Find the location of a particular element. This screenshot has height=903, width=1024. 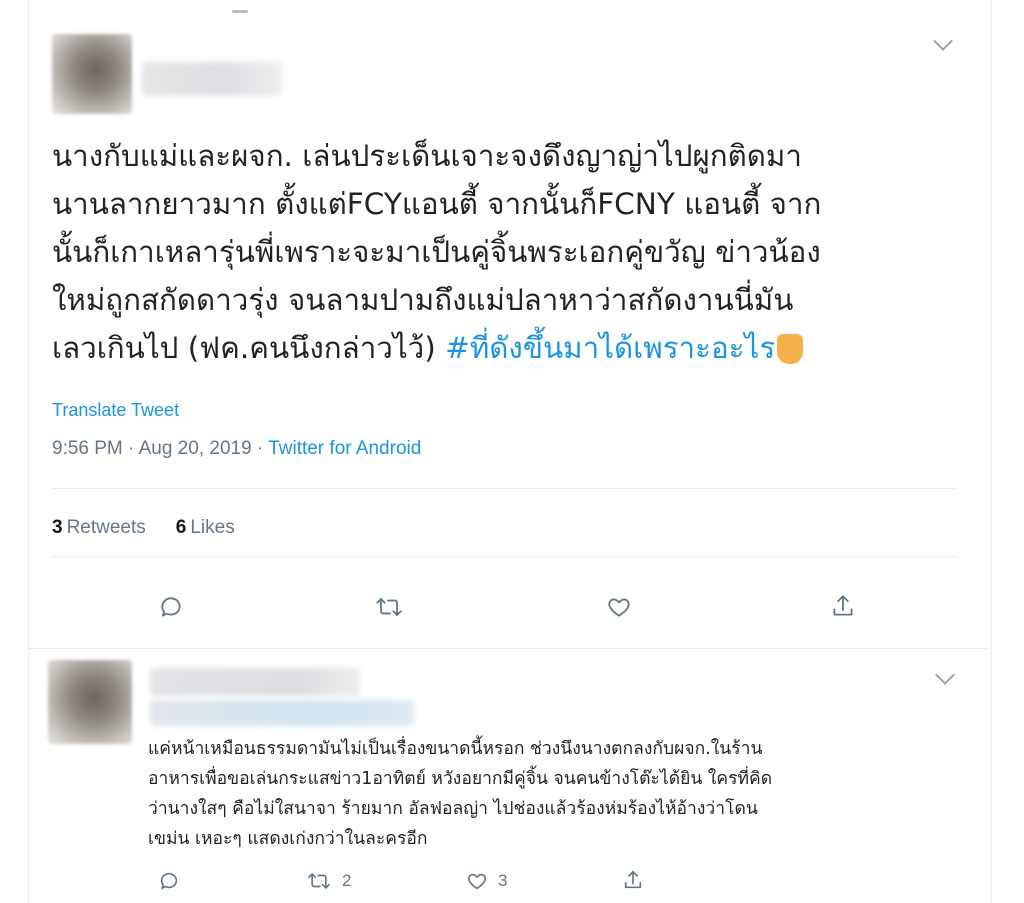

likes-stat: 6 Likes is located at coordinates (205, 527).